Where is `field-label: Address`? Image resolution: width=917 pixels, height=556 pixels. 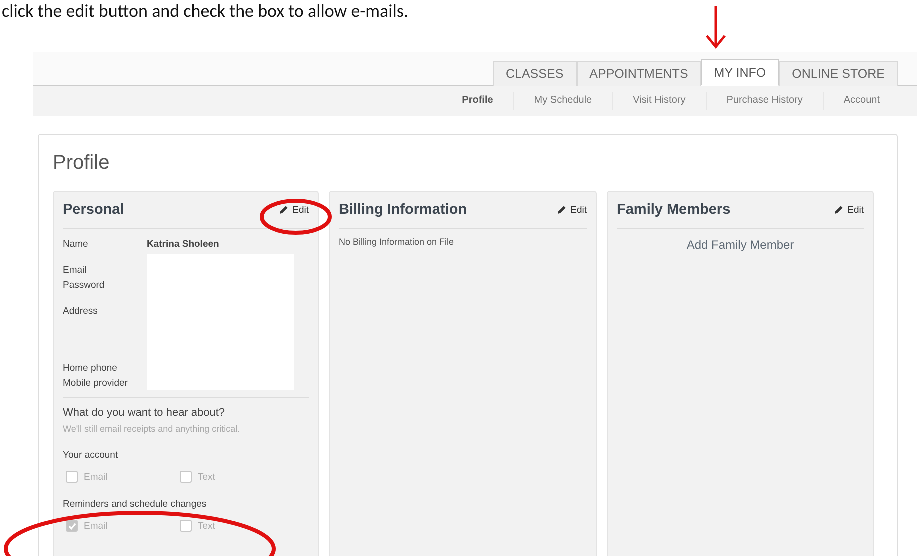
field-label: Address is located at coordinates (81, 312).